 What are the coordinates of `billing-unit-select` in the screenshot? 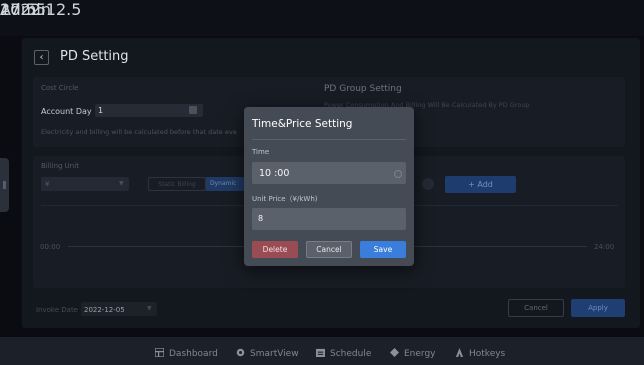 It's located at (85, 184).